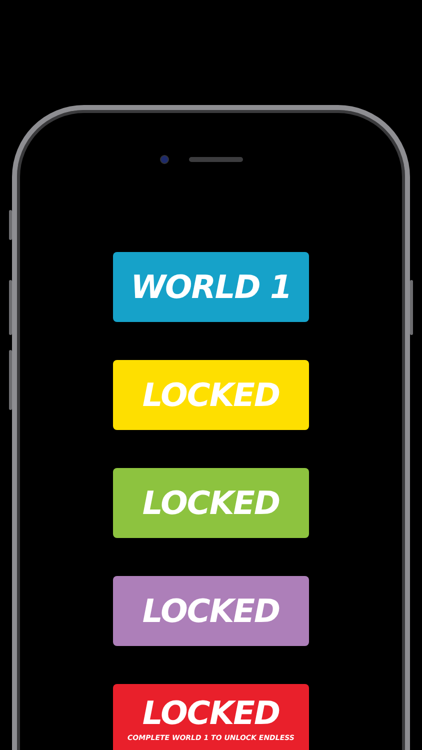  Describe the element at coordinates (211, 287) in the screenshot. I see `world-button: WORLD 1` at that location.